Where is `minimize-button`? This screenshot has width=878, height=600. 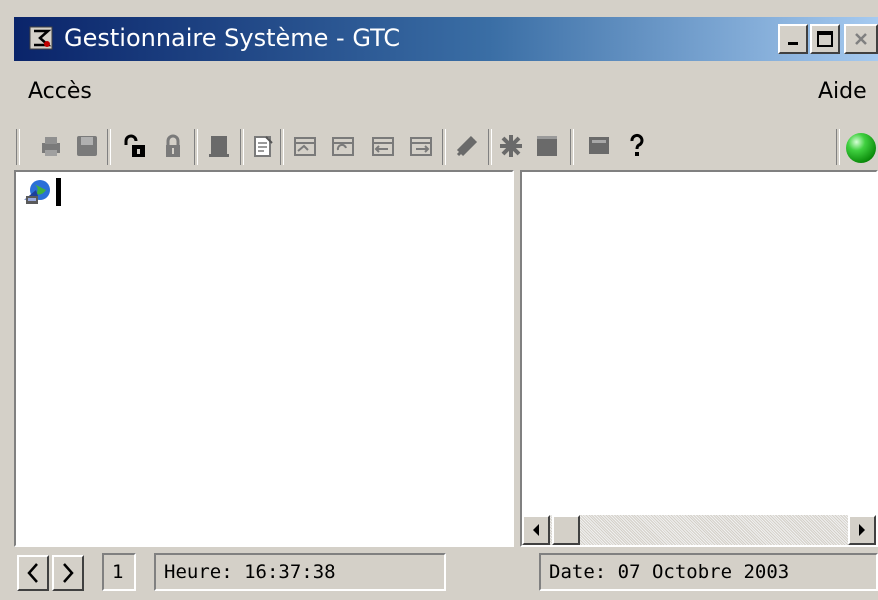 minimize-button is located at coordinates (793, 39).